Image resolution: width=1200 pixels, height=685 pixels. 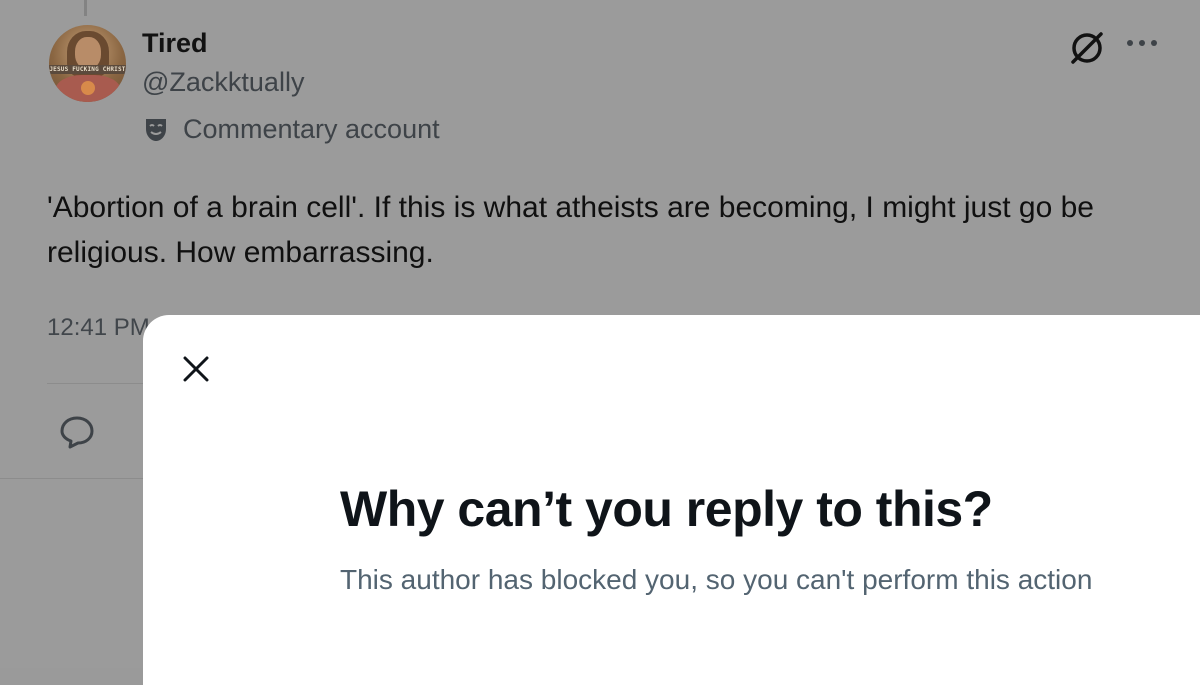 I want to click on avatar: JESUS FUCKING CHRIST, so click(x=87, y=63).